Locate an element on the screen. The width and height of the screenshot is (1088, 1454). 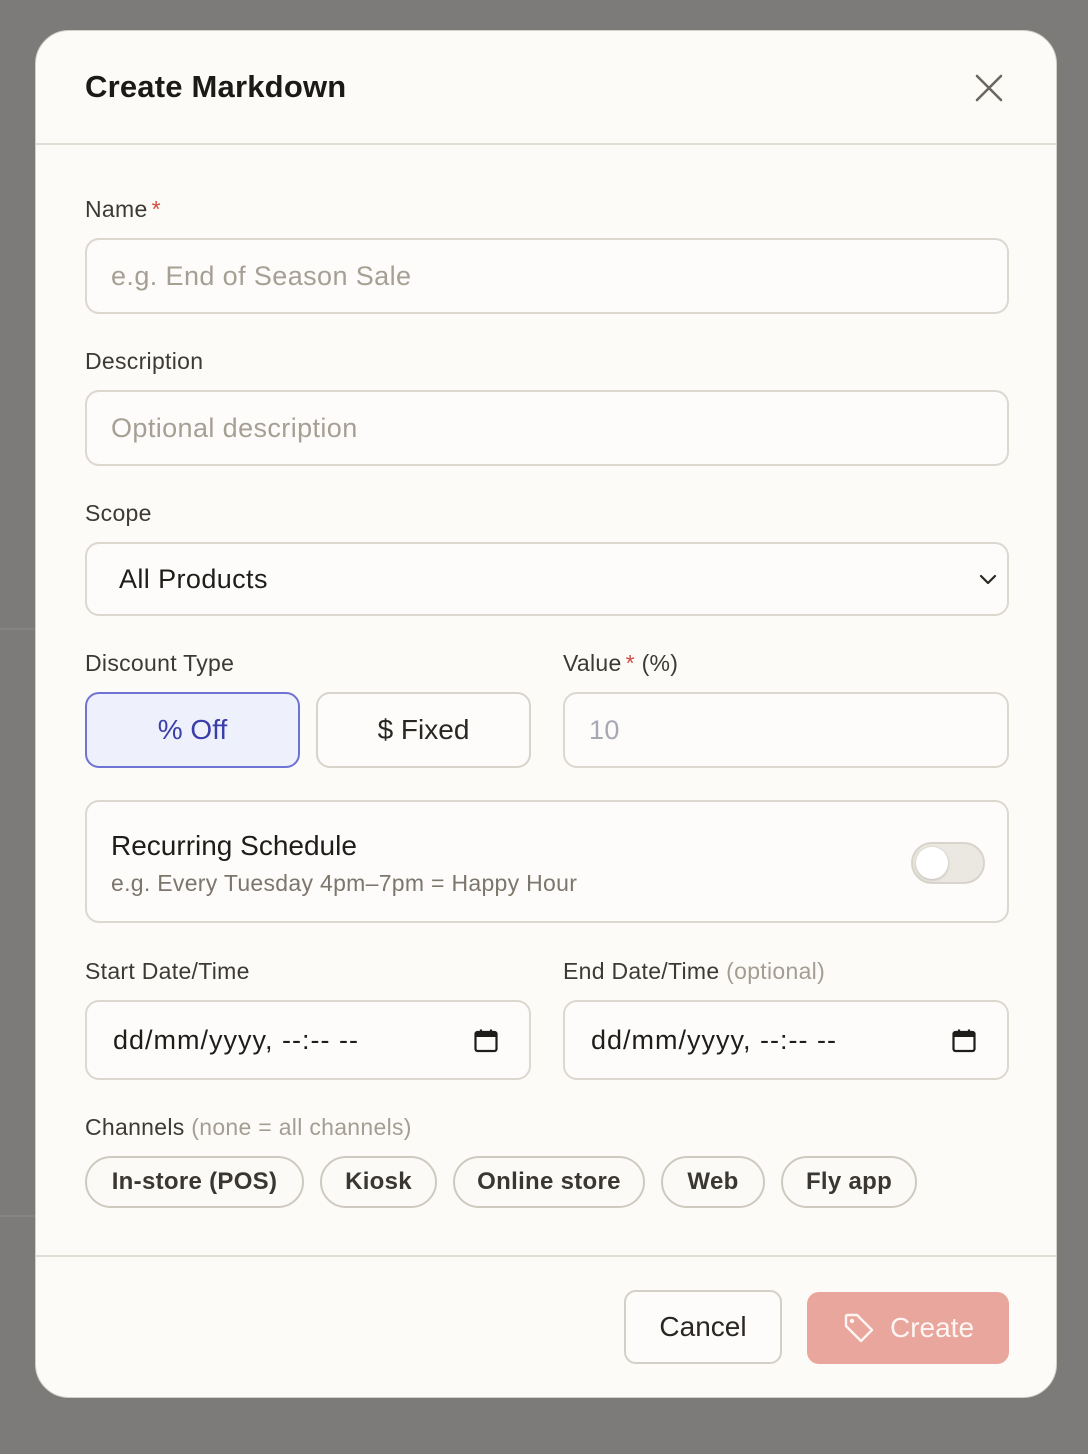
channels-hint: (none = all channels) is located at coordinates (301, 1127).